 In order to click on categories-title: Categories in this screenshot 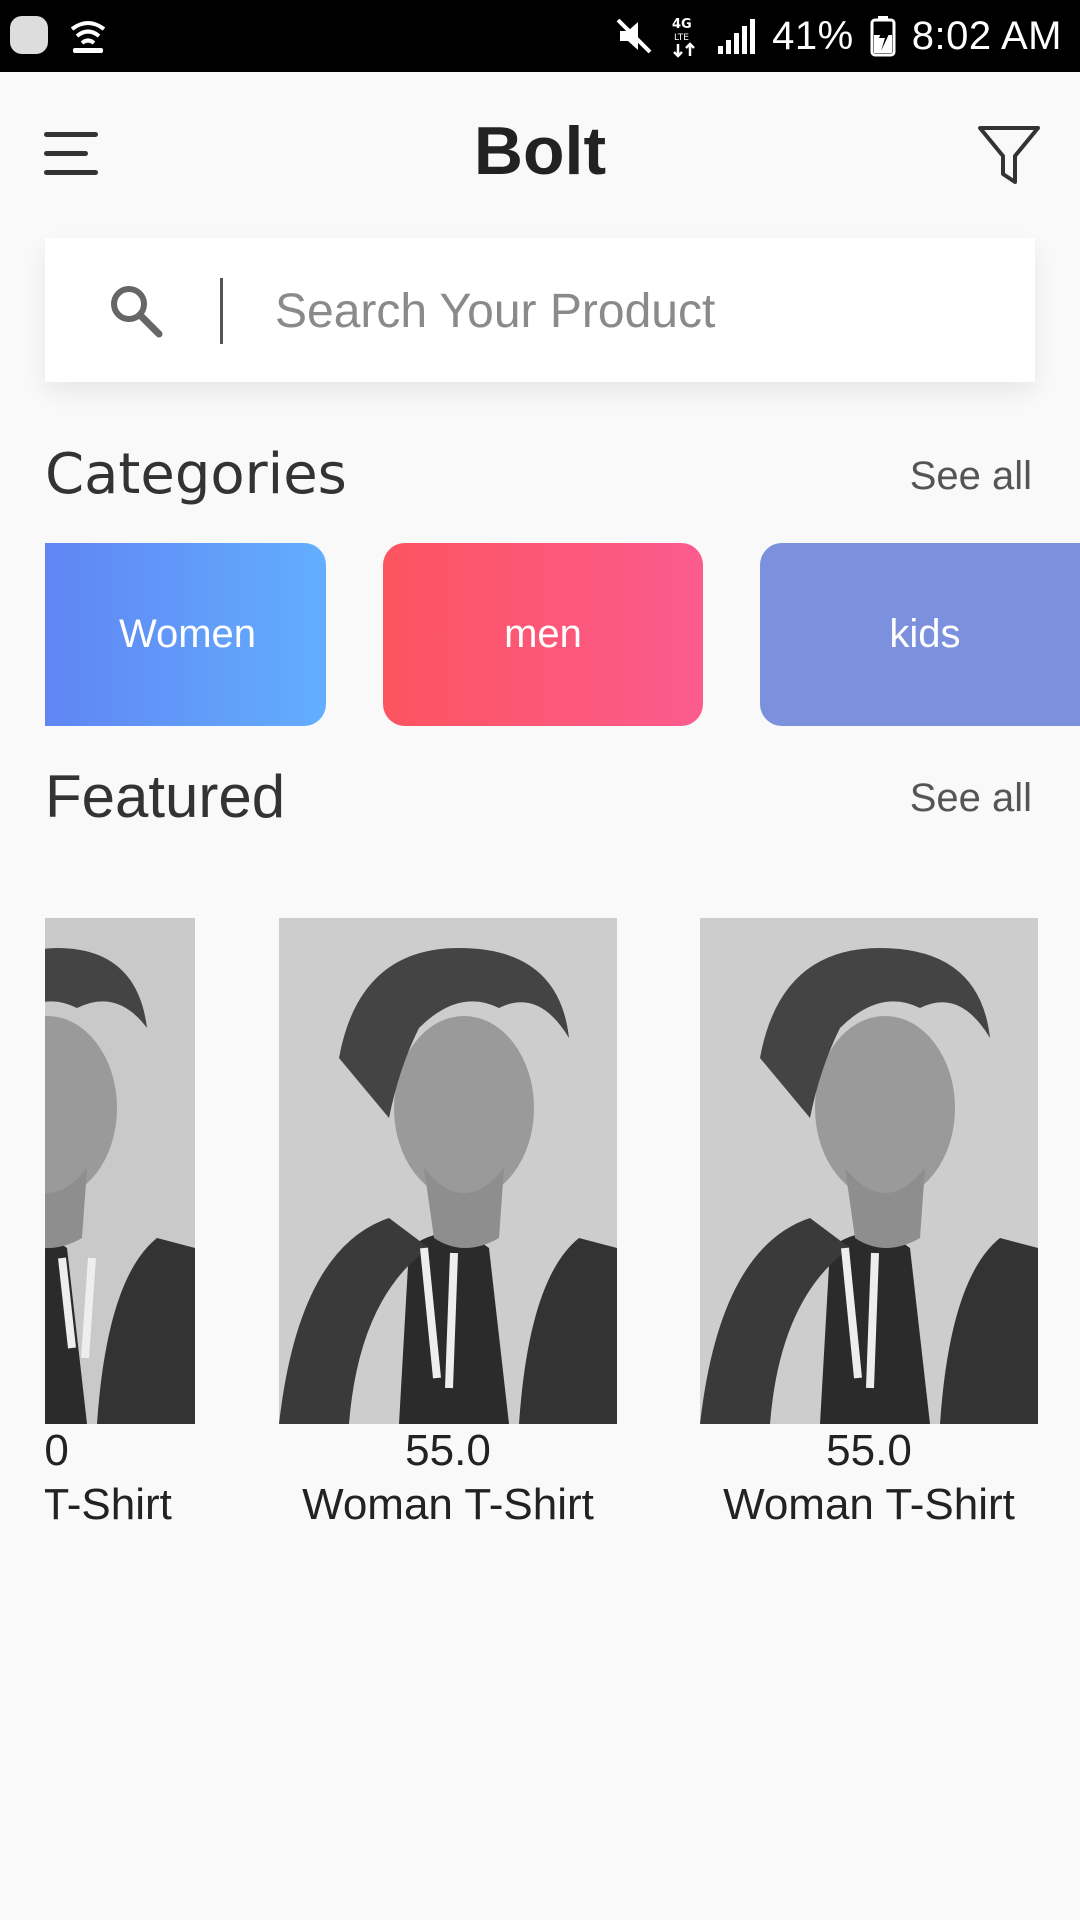, I will do `click(196, 474)`.